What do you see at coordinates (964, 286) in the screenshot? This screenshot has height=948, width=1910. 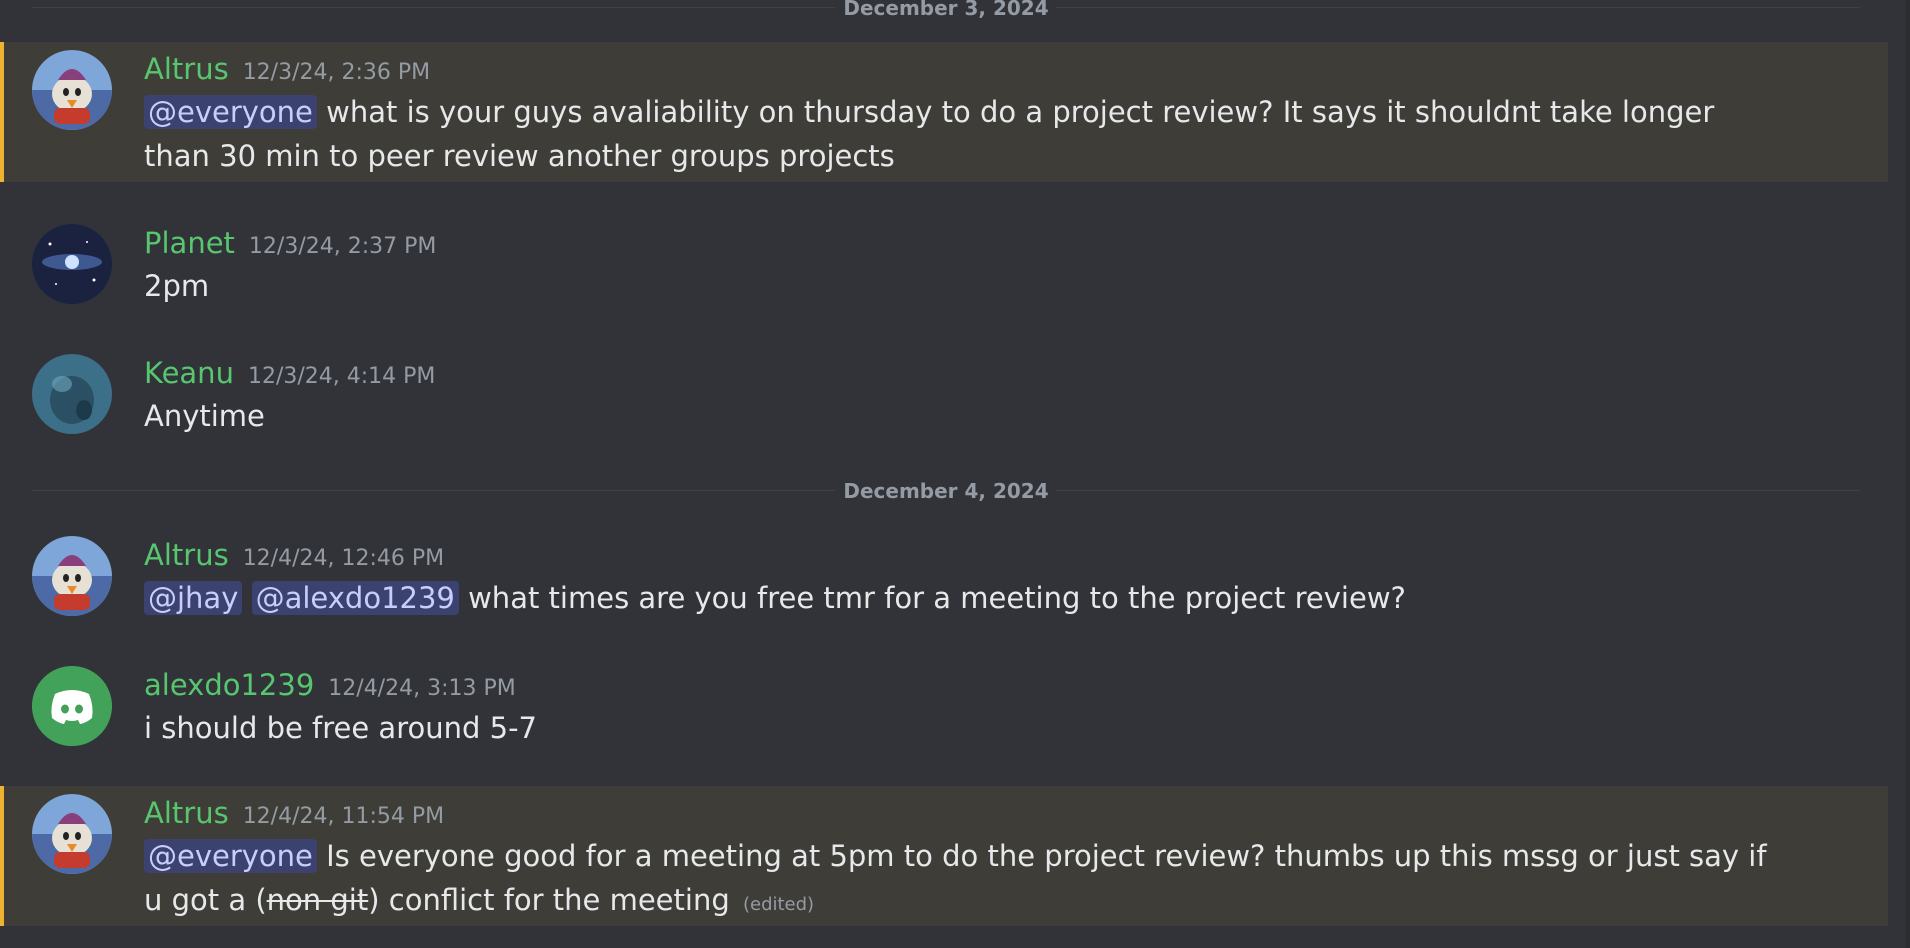 I see `message-content: 2pm` at bounding box center [964, 286].